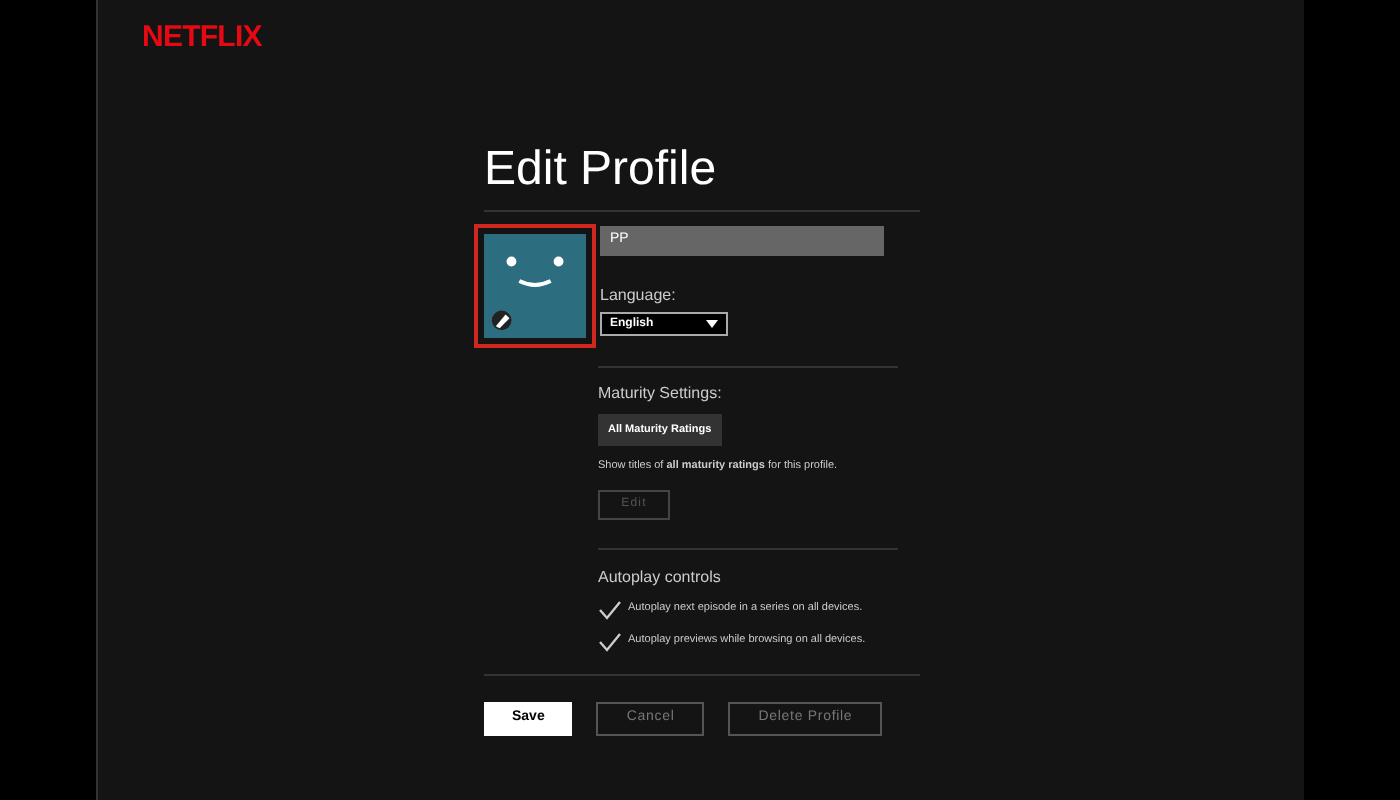 The width and height of the screenshot is (1400, 800). What do you see at coordinates (660, 394) in the screenshot?
I see `maturity-heading: Maturity Settings:` at bounding box center [660, 394].